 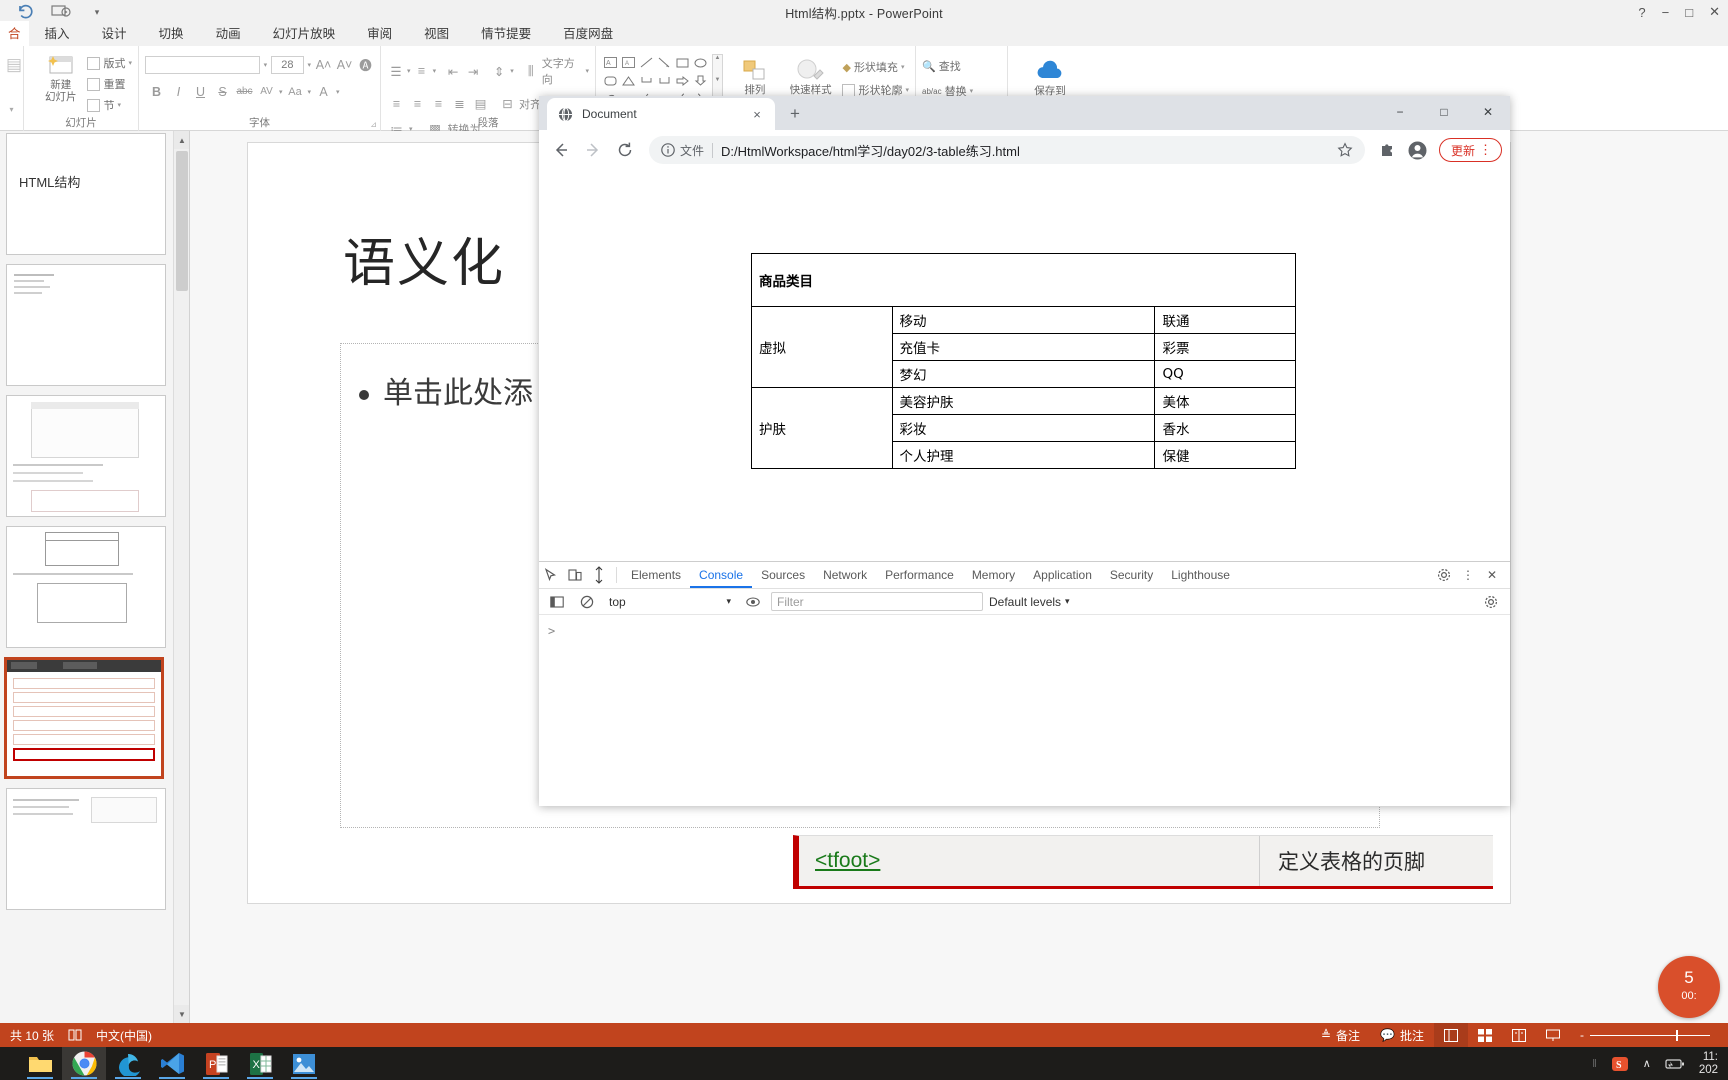 What do you see at coordinates (304, 33) in the screenshot?
I see `ribbon-tab-slideshow: 幻灯片放映` at bounding box center [304, 33].